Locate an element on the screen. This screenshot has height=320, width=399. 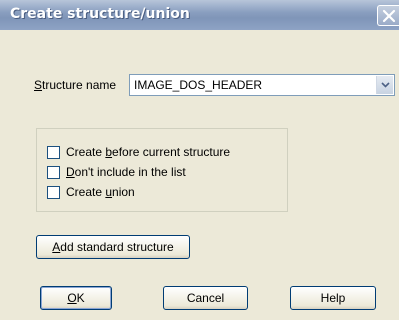
ok-button: OK is located at coordinates (76, 298).